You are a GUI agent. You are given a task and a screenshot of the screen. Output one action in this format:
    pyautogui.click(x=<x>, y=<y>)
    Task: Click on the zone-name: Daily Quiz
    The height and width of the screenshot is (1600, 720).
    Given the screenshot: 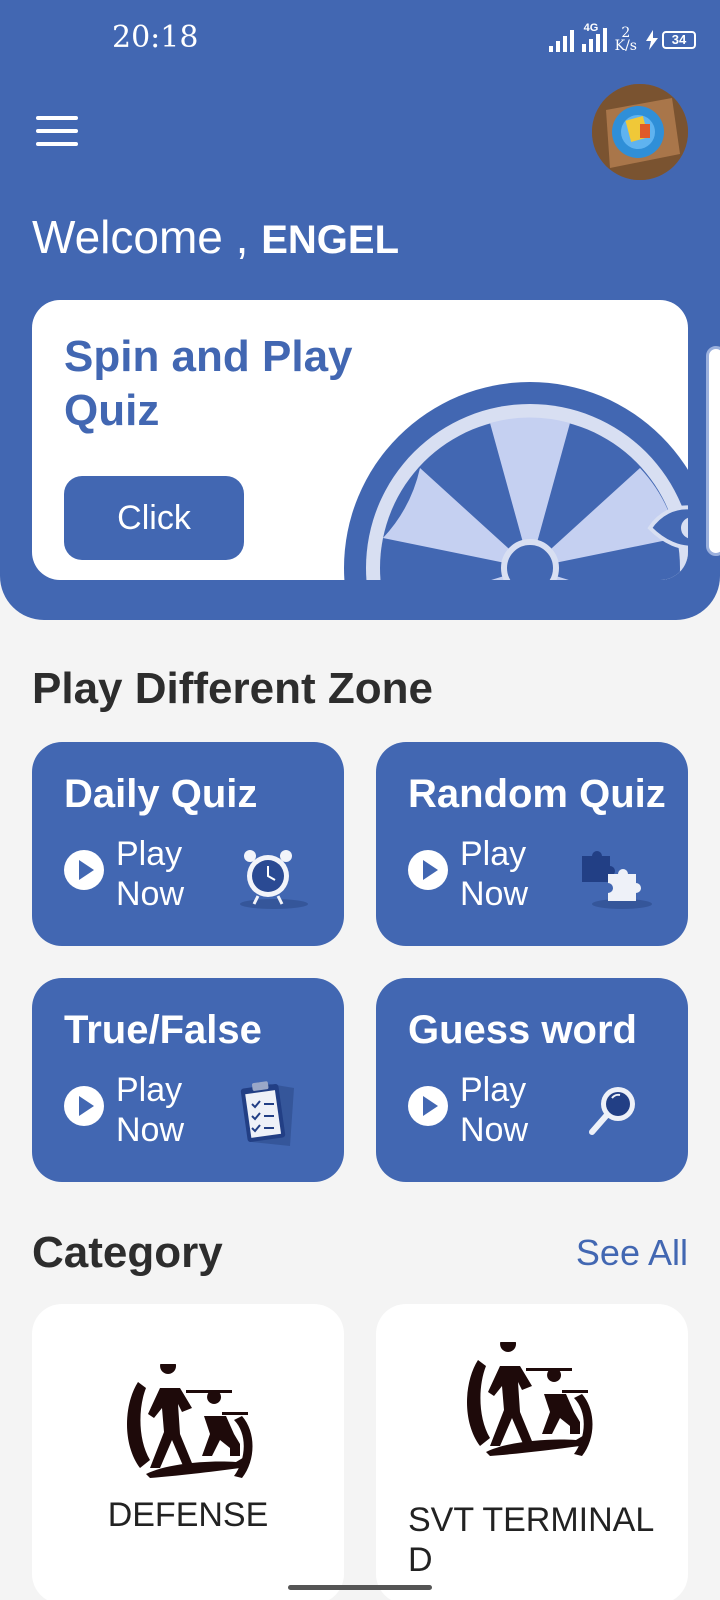 What is the action you would take?
    pyautogui.click(x=161, y=794)
    